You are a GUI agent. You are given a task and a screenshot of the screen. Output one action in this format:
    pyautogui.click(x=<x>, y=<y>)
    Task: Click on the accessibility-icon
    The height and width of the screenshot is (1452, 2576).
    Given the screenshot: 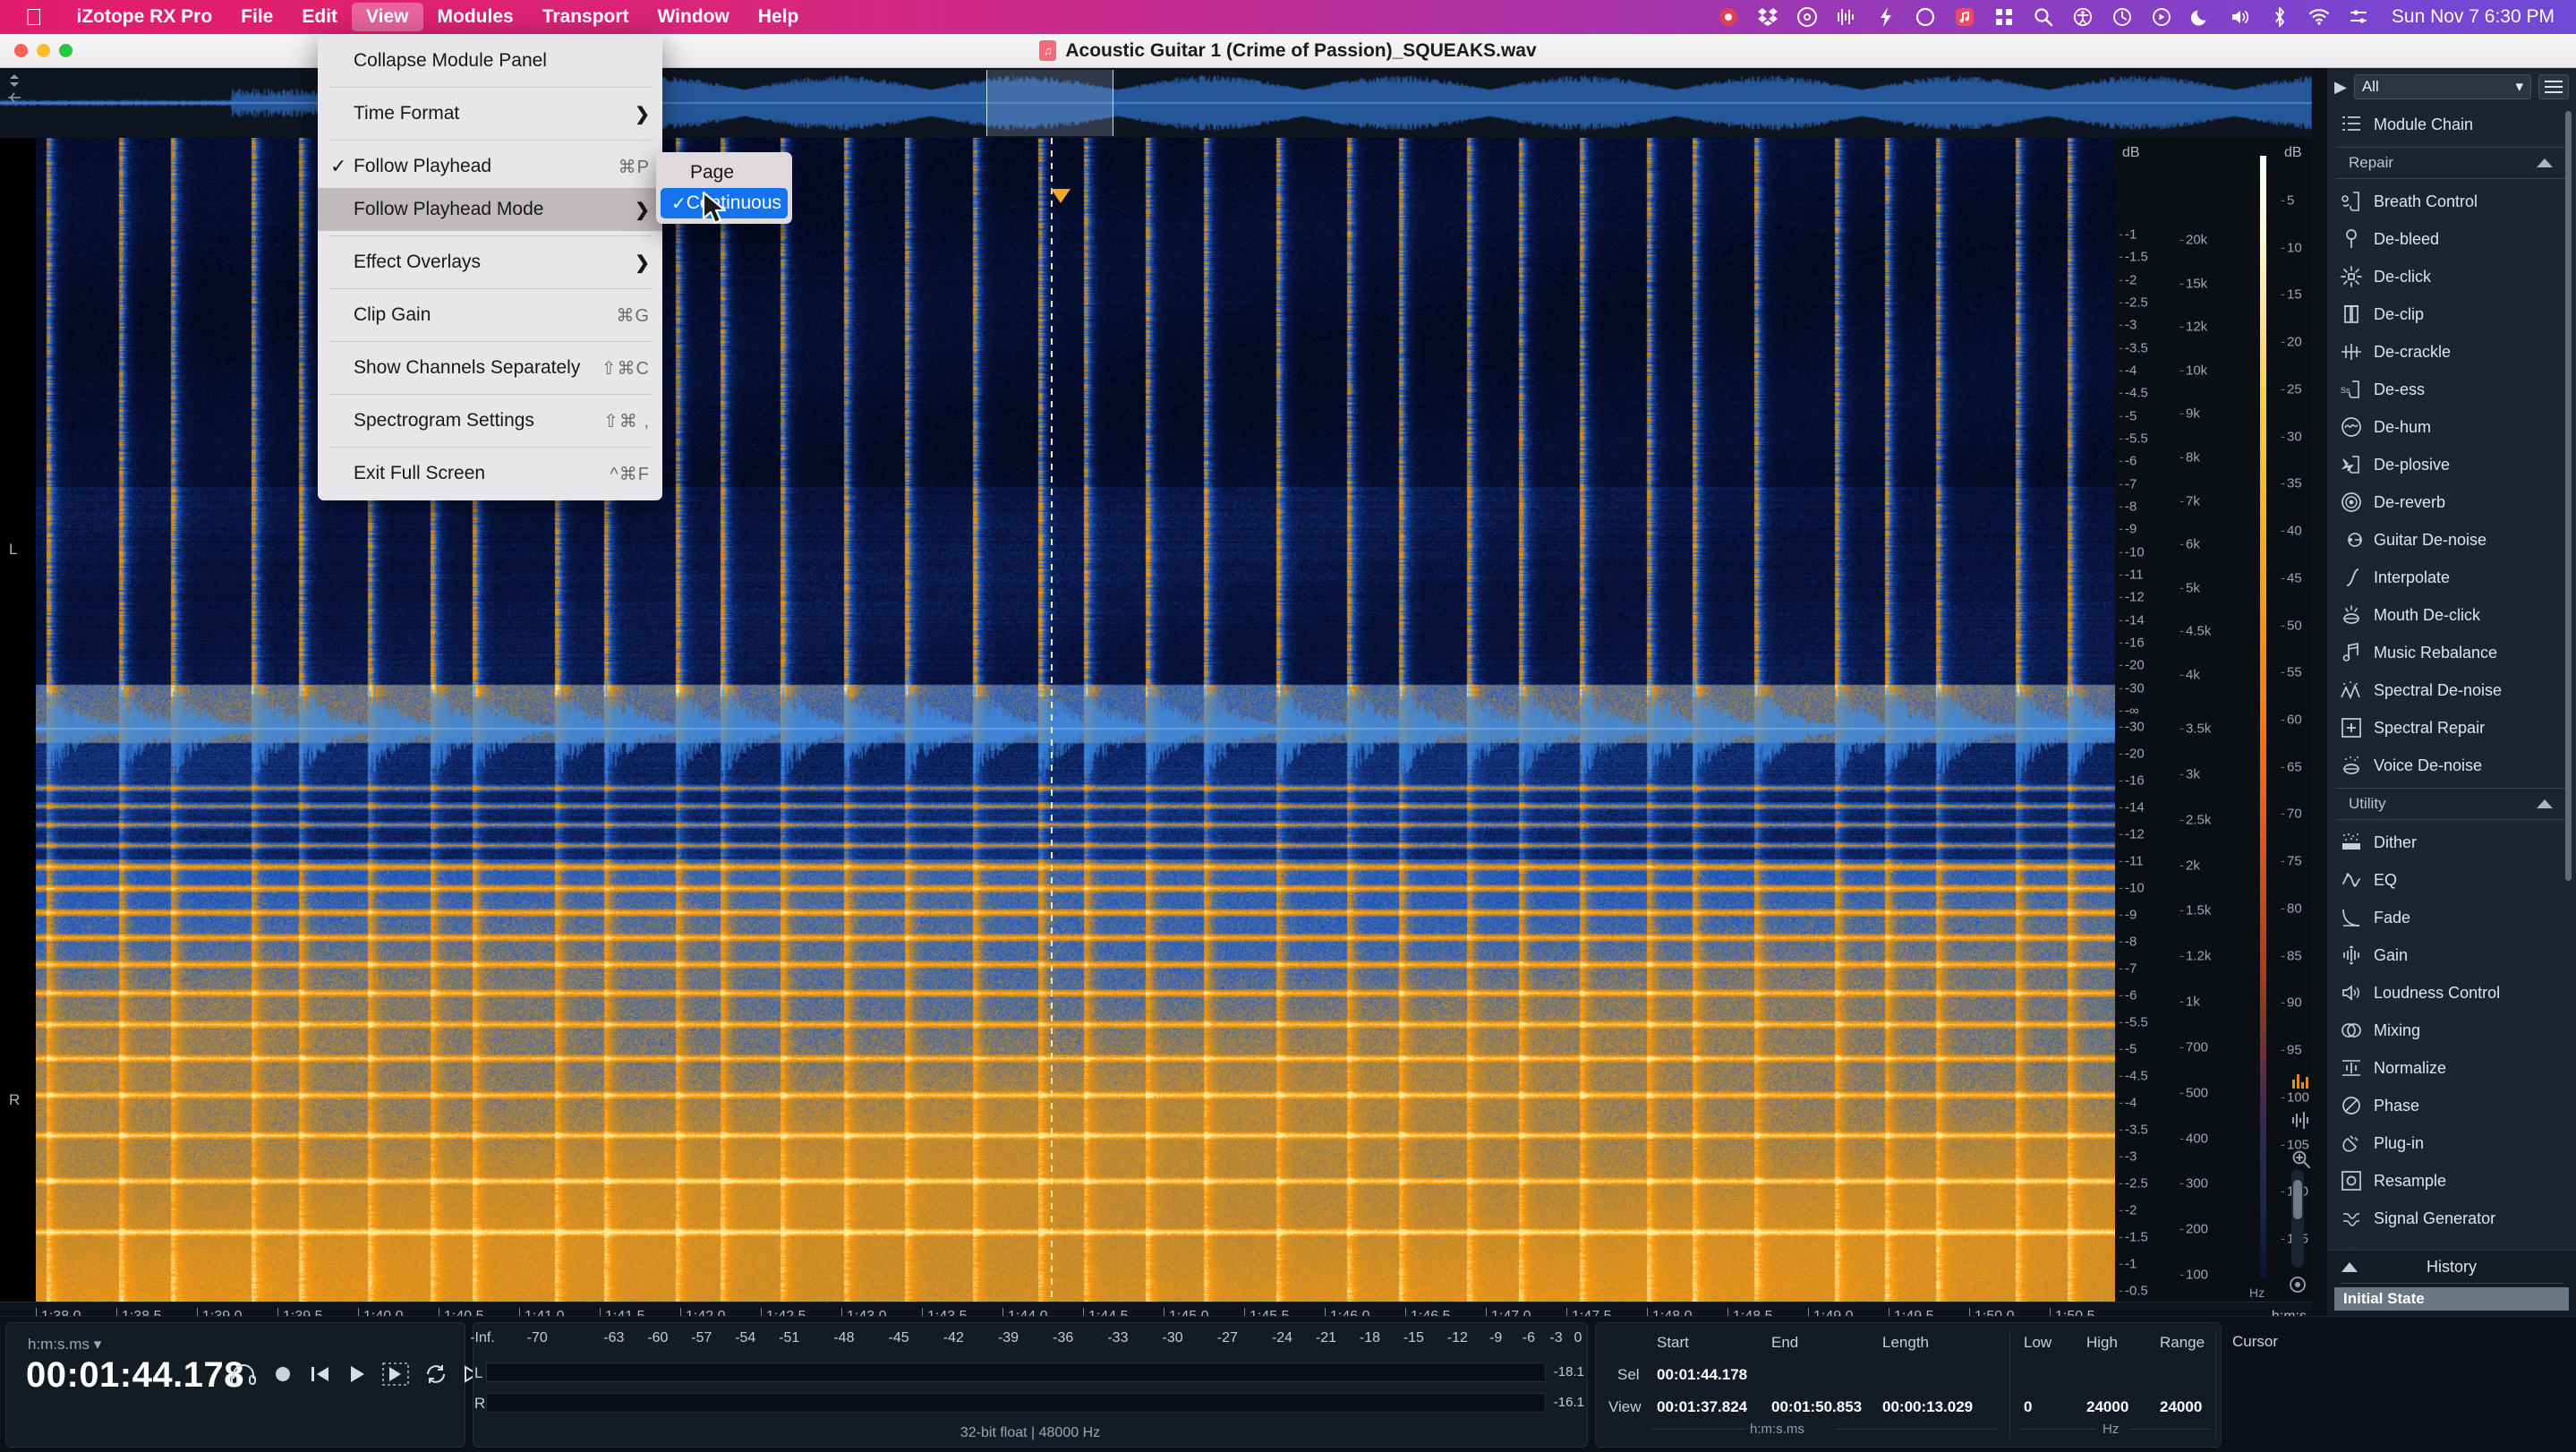 What is the action you would take?
    pyautogui.click(x=2082, y=17)
    